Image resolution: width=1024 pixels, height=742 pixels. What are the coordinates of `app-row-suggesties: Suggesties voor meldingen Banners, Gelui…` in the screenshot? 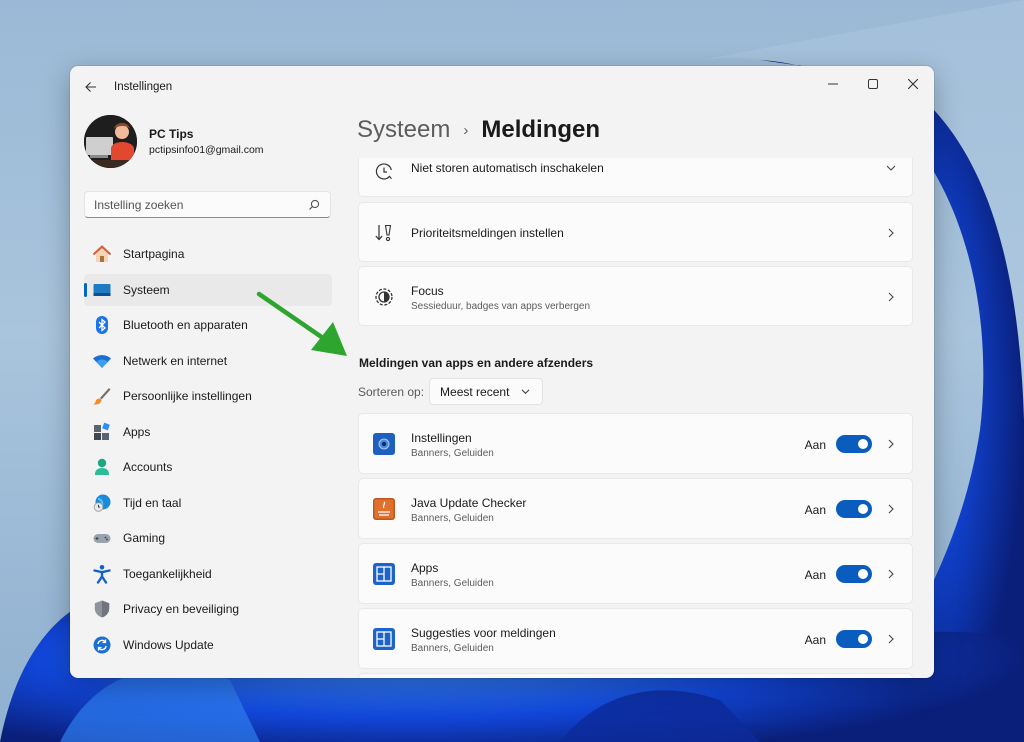 It's located at (635, 638).